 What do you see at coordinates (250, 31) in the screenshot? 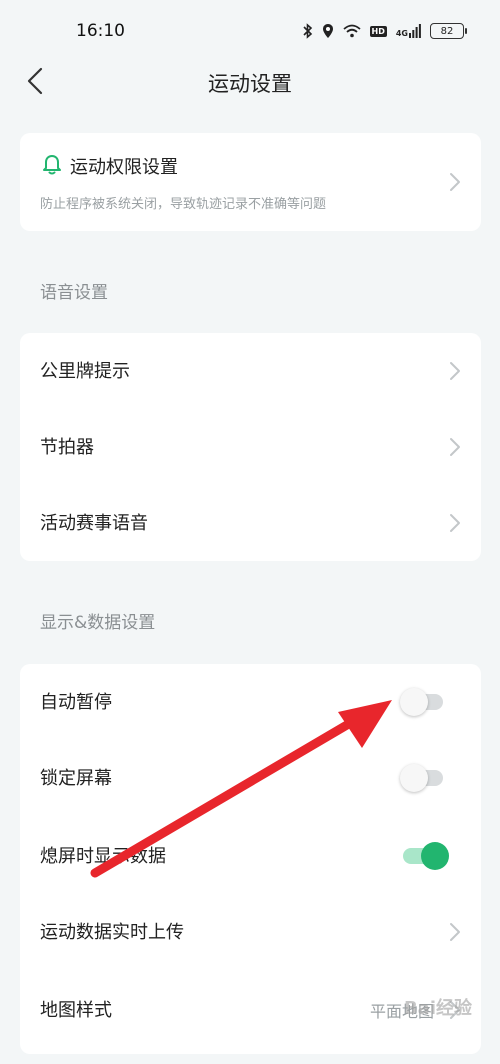
I see `status-bar: 16:10 HD 4G 82` at bounding box center [250, 31].